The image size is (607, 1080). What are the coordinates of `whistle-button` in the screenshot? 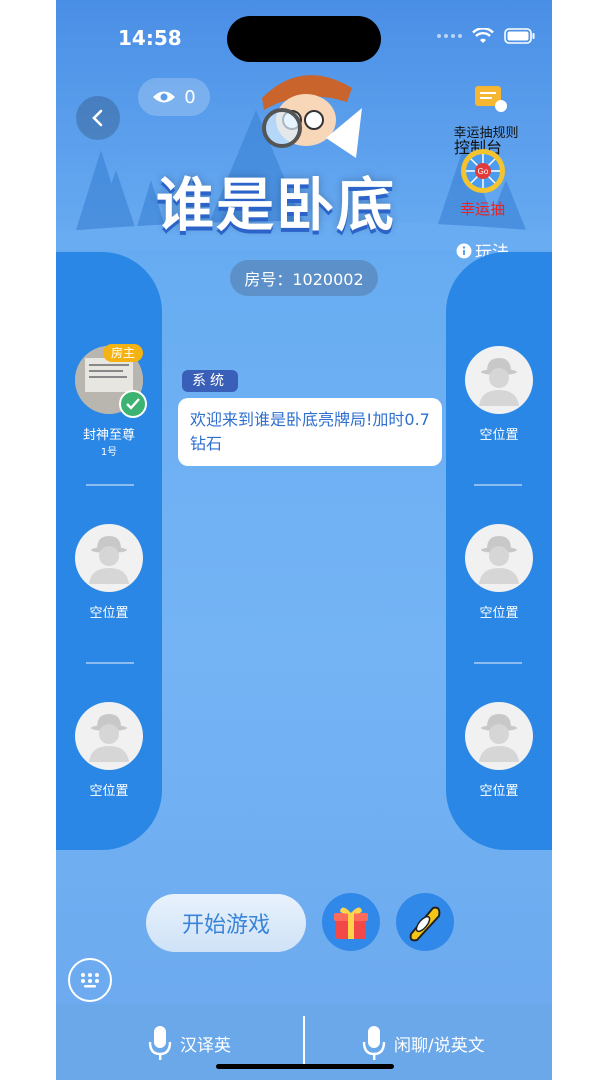 It's located at (425, 922).